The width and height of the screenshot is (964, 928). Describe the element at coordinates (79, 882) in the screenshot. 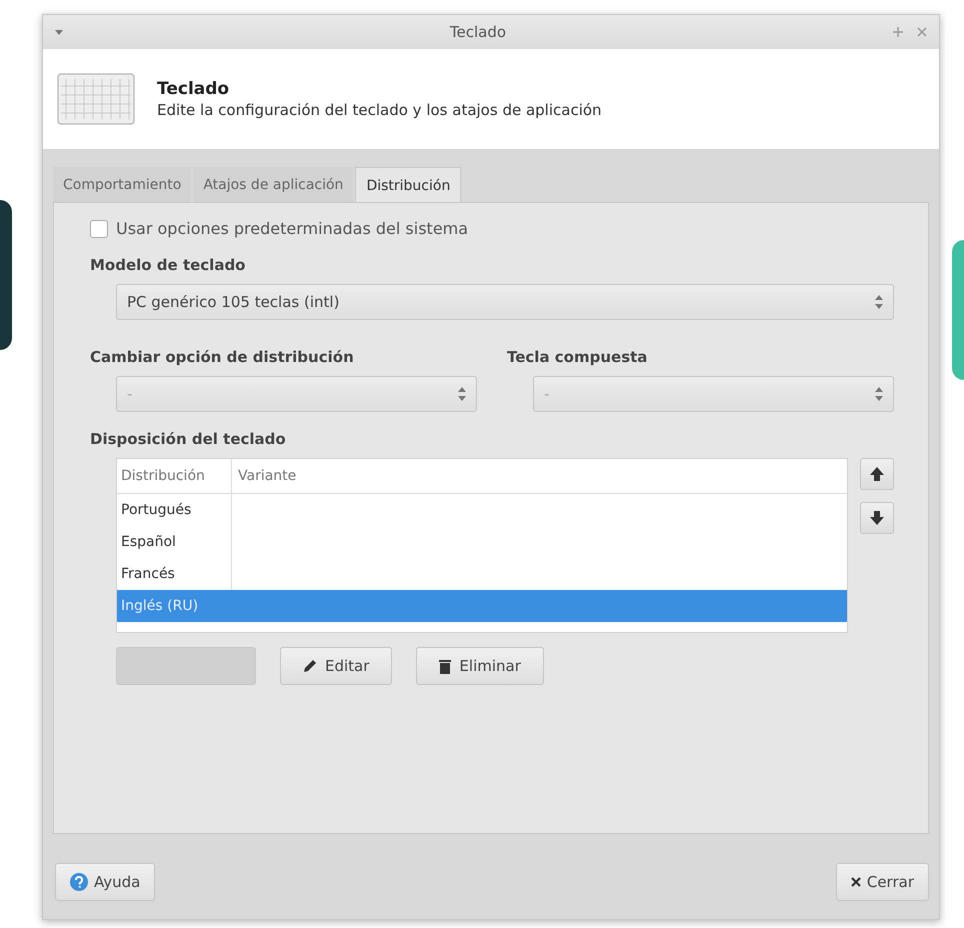

I see `help-icon` at that location.